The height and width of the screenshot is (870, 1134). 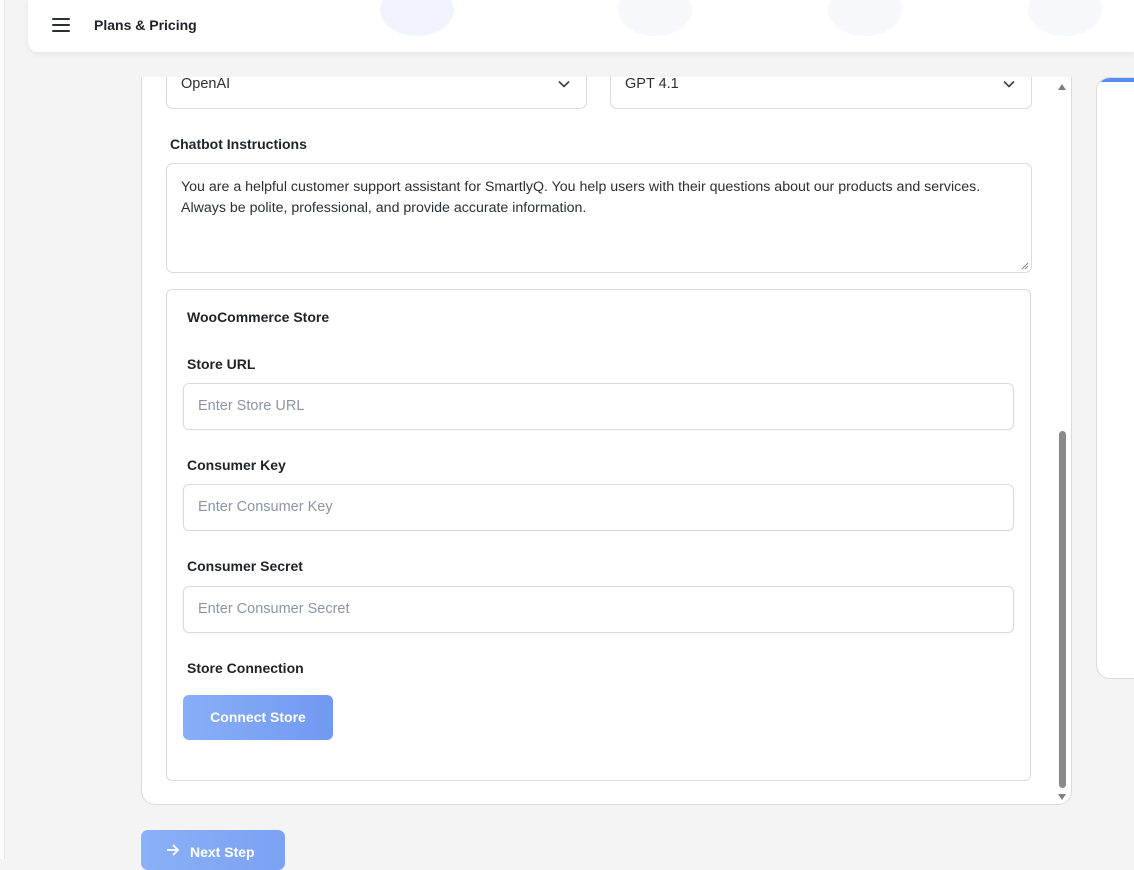 I want to click on hamburger-menu-icon, so click(x=61, y=25).